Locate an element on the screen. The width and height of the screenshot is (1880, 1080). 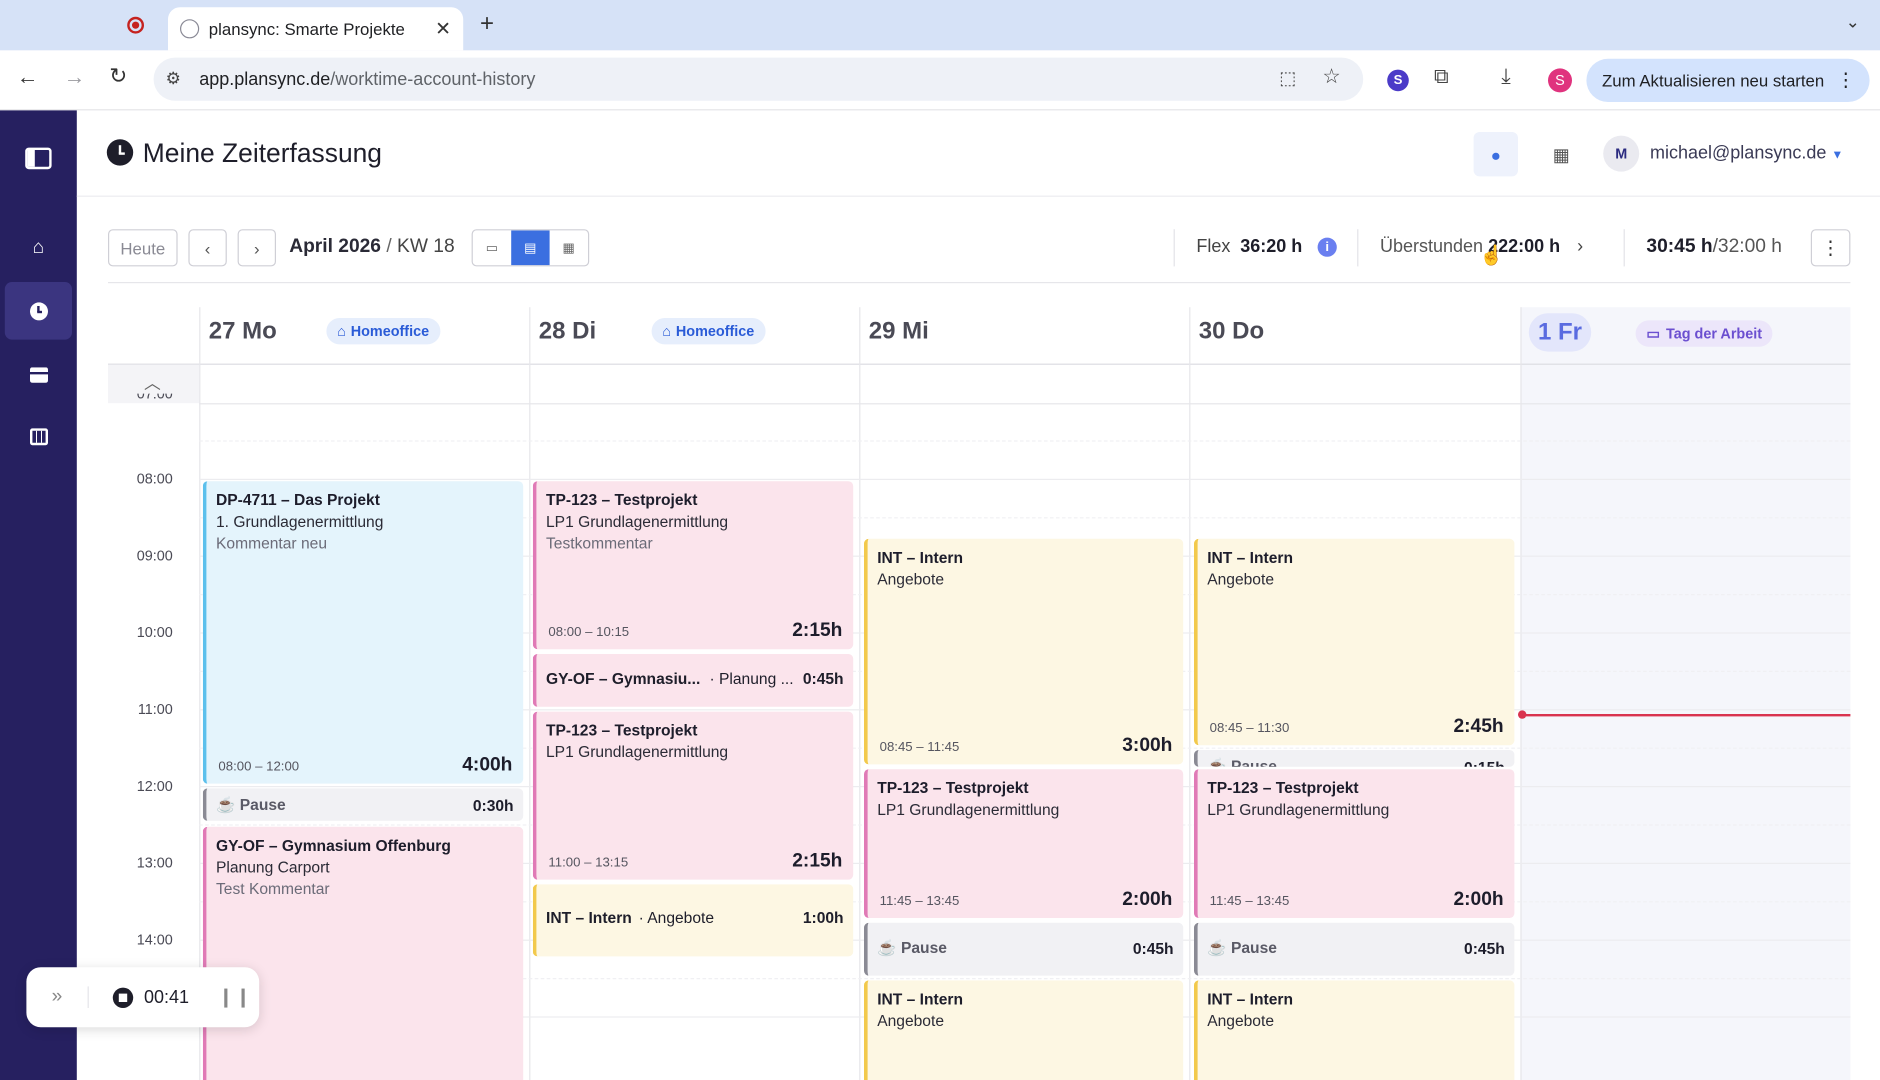
time-label: 13:00 is located at coordinates (154, 863).